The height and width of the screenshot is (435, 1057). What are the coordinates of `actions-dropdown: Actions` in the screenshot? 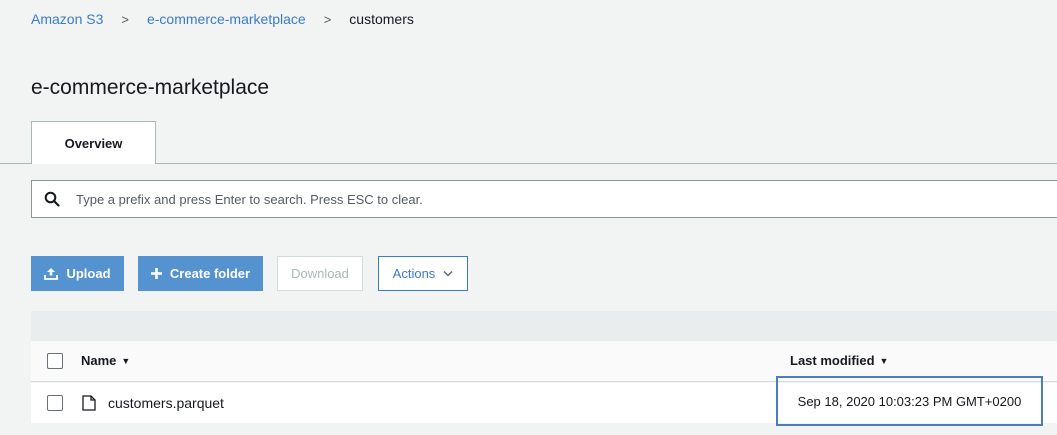 It's located at (423, 273).